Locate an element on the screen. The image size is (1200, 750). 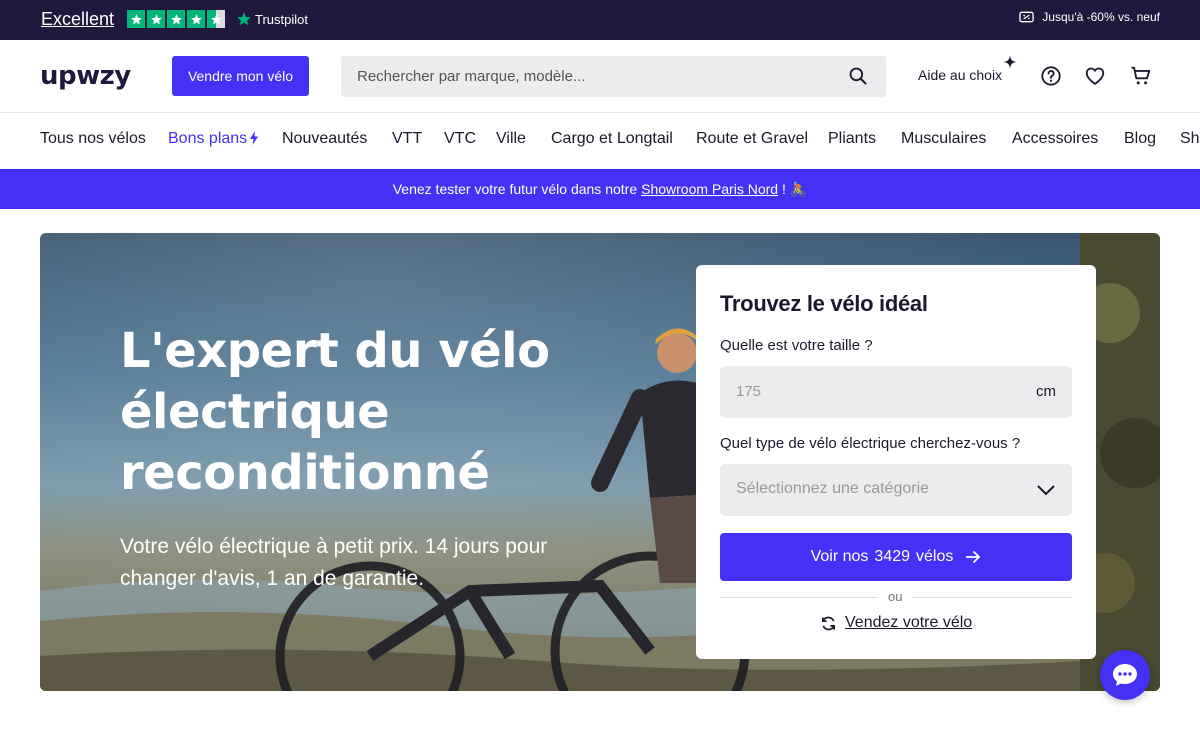
nav-item-new: Nouveautés is located at coordinates (324, 139).